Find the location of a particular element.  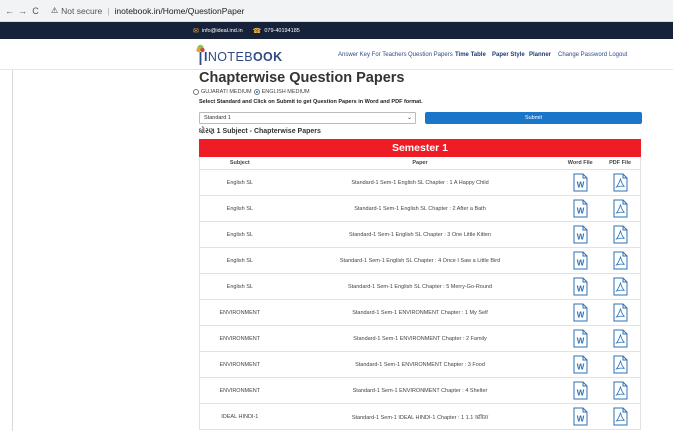

security-label: Not secure is located at coordinates (81, 11).